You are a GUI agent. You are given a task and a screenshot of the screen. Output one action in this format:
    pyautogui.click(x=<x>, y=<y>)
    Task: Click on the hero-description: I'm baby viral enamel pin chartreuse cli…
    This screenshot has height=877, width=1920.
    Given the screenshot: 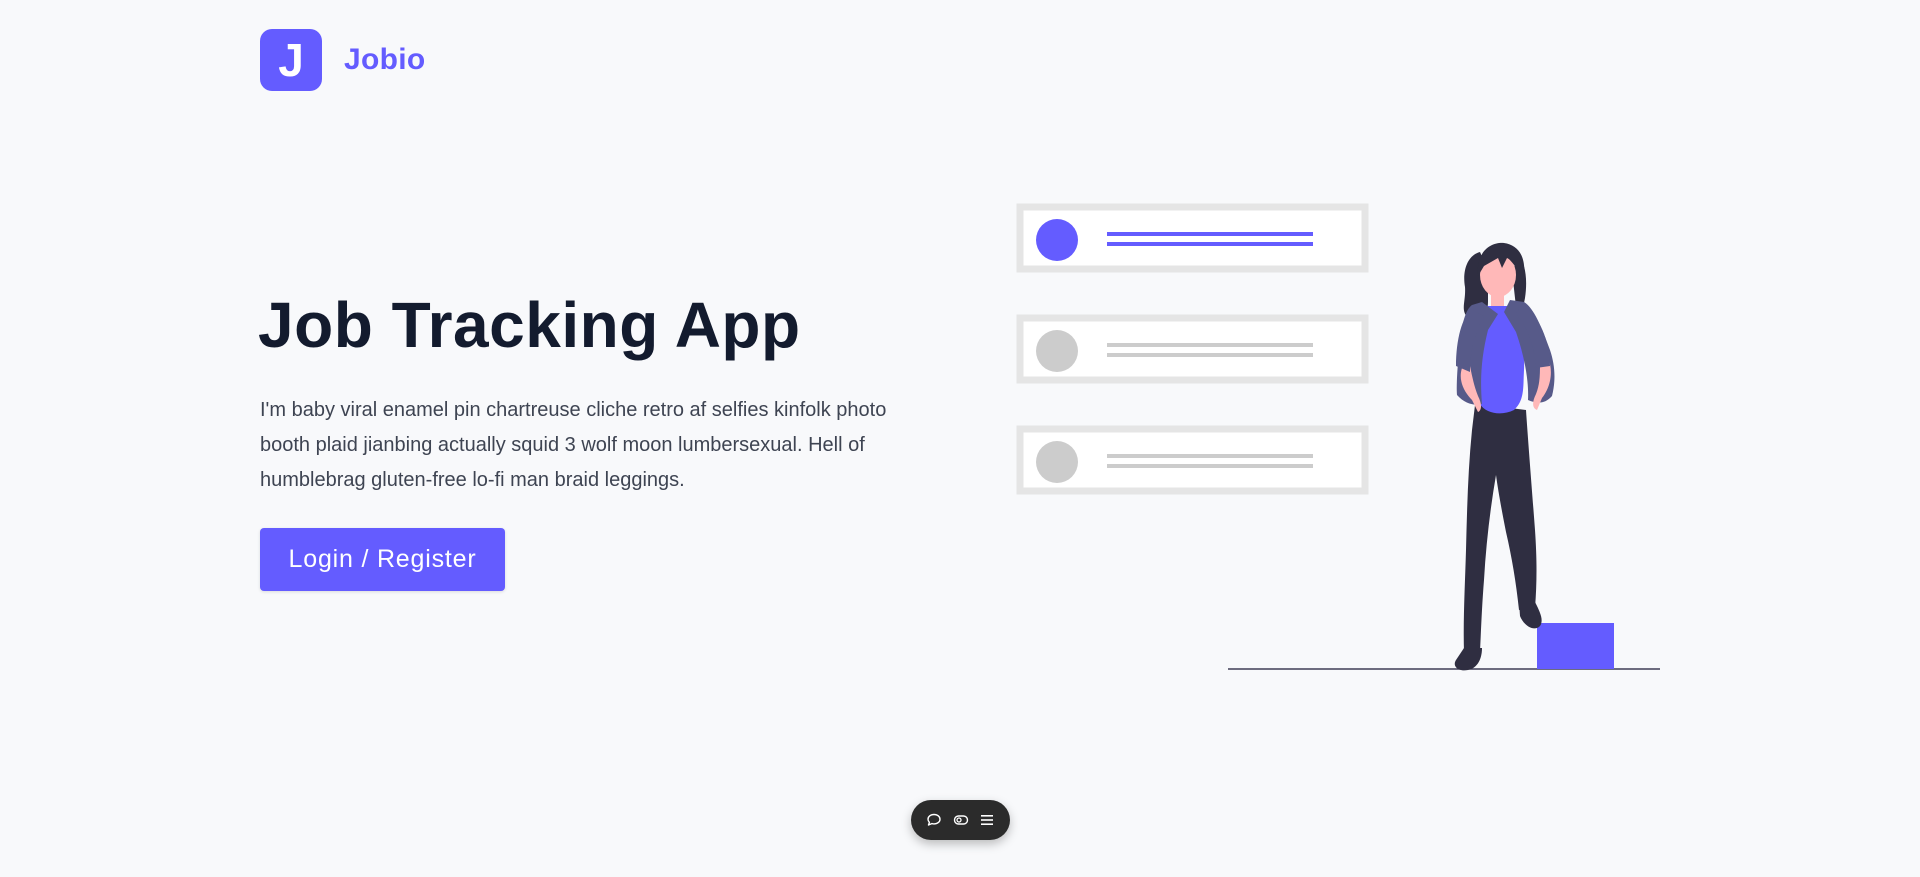 What is the action you would take?
    pyautogui.click(x=573, y=445)
    